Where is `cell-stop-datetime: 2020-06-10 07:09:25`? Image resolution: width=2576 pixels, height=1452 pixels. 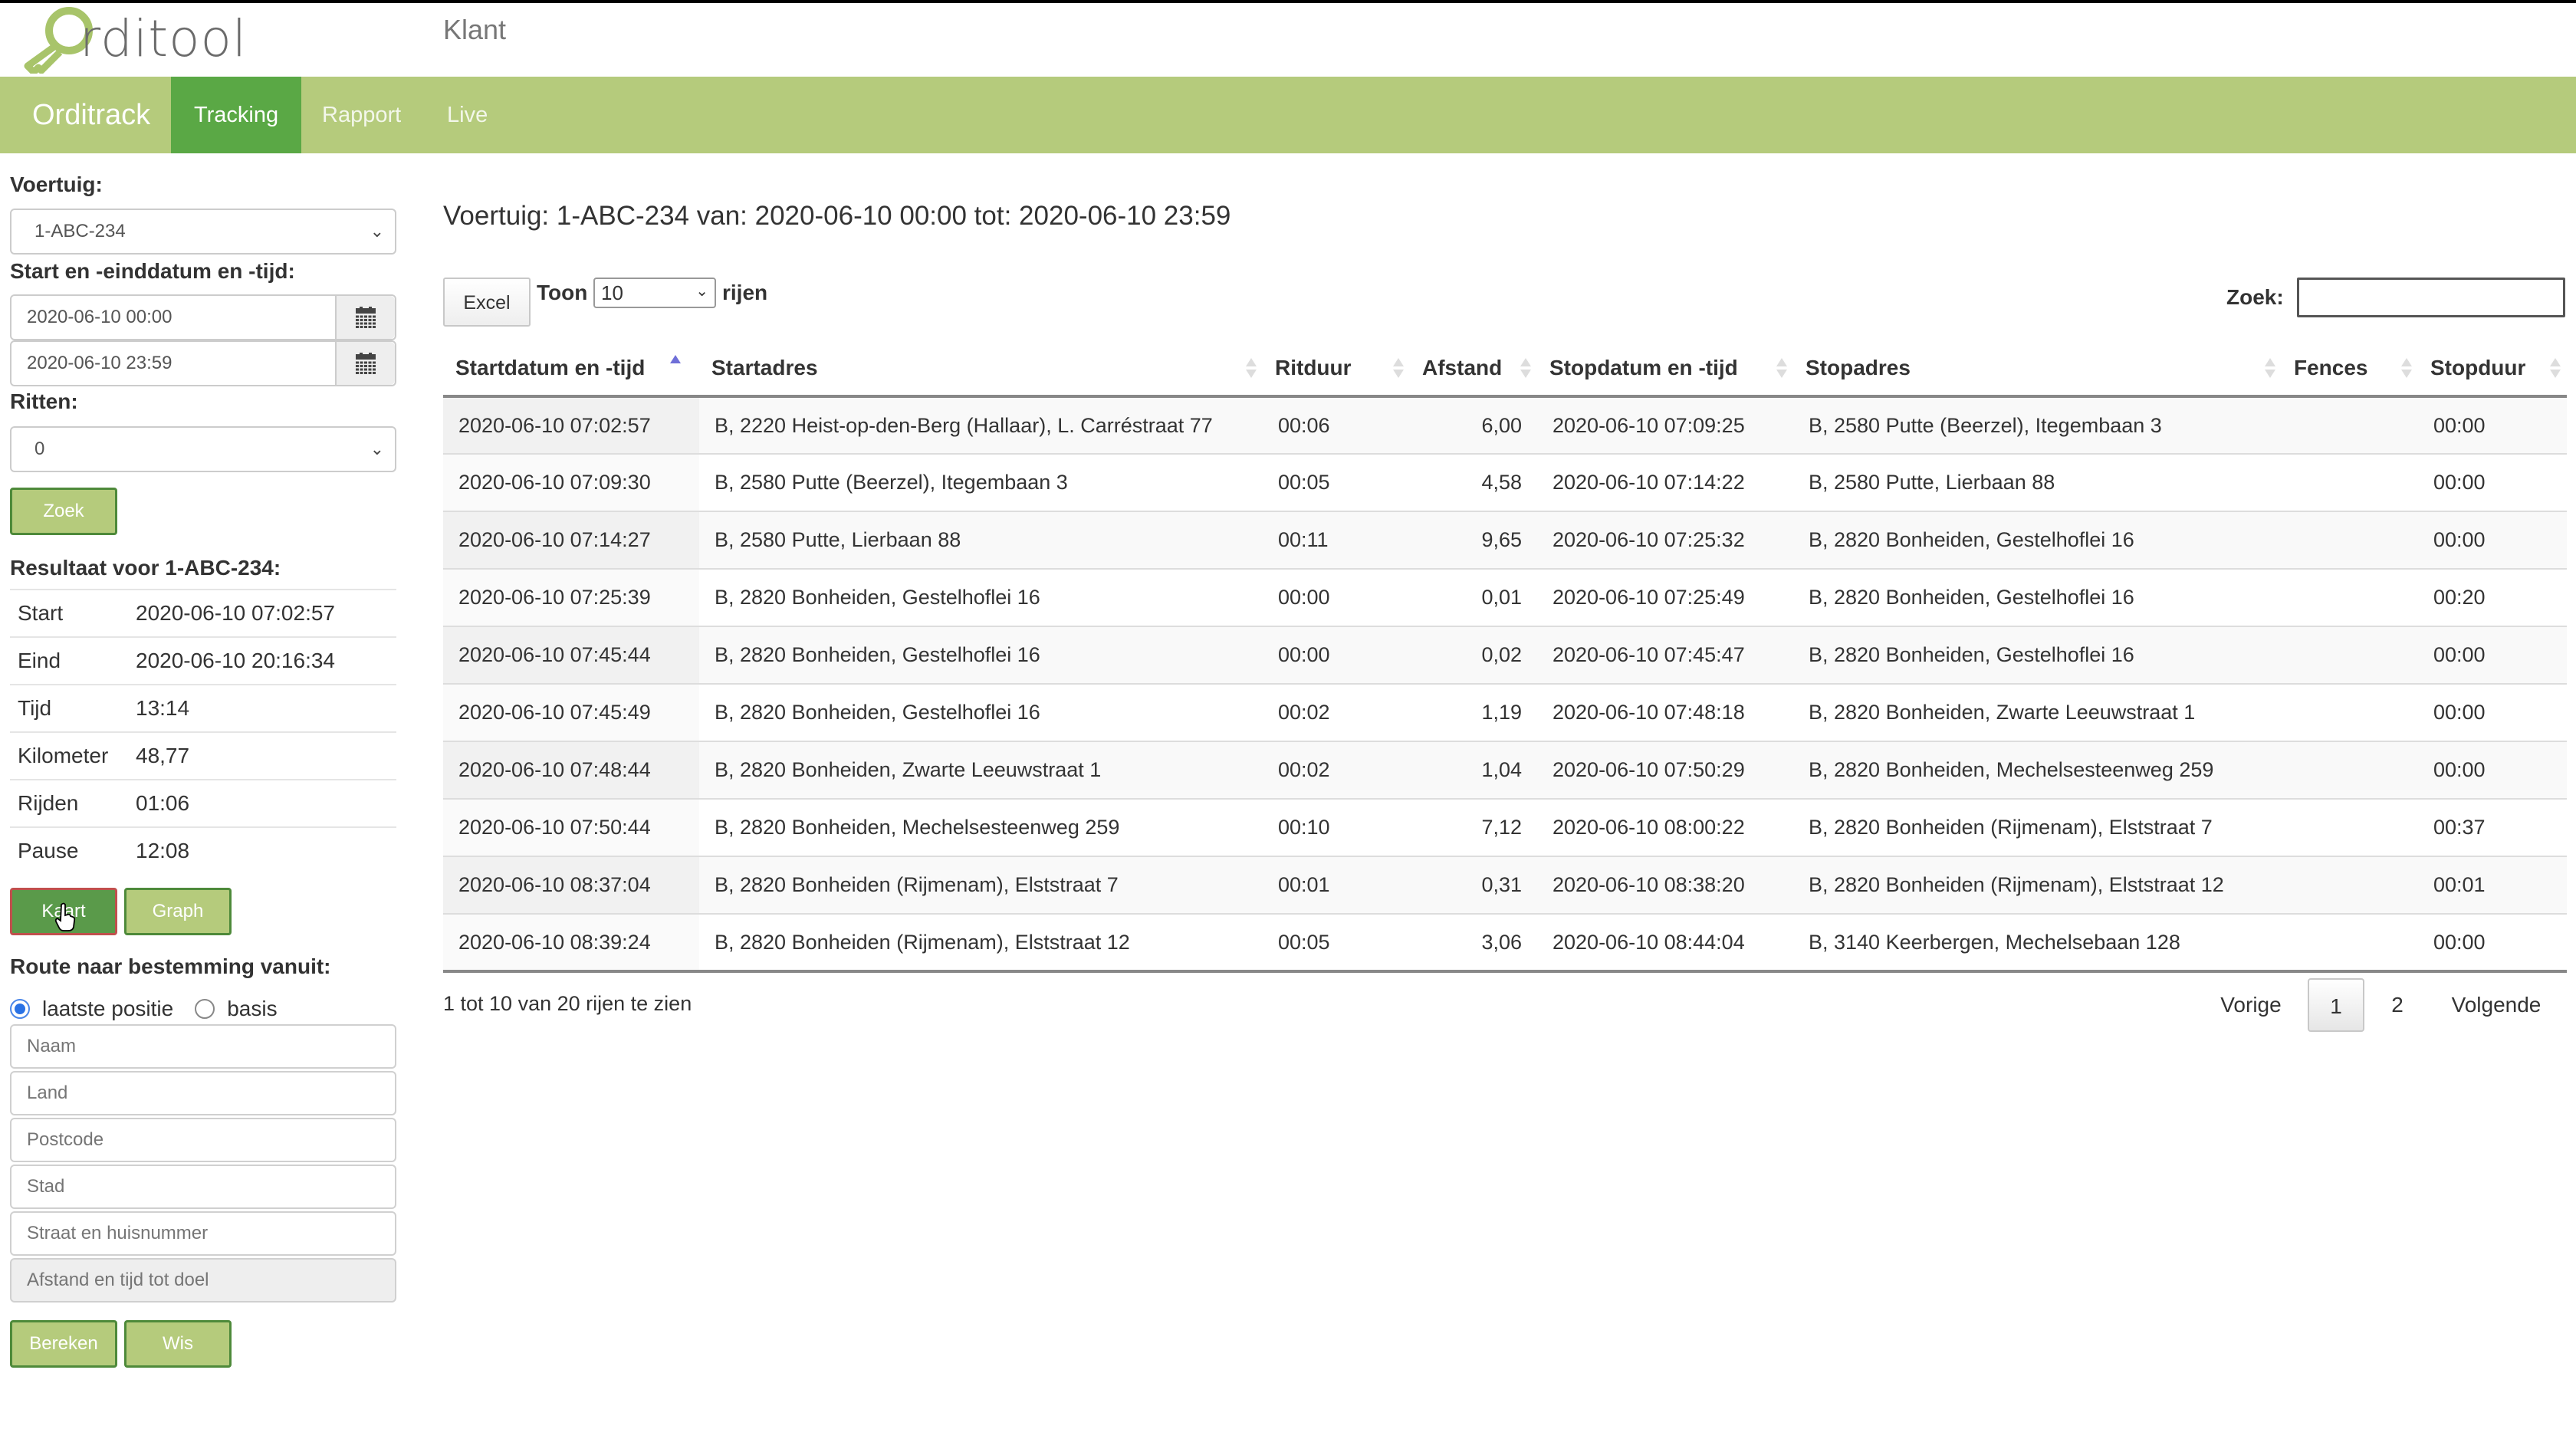 cell-stop-datetime: 2020-06-10 07:09:25 is located at coordinates (1665, 425).